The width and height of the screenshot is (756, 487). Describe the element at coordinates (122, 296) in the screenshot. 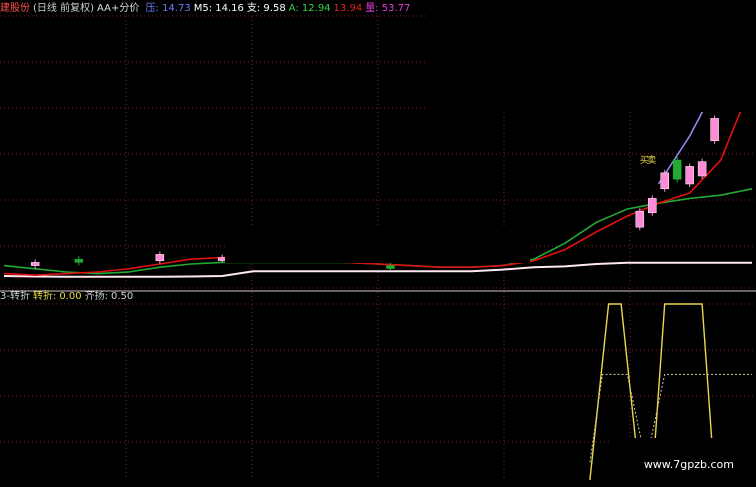

I see `rise-value: 0.50` at that location.